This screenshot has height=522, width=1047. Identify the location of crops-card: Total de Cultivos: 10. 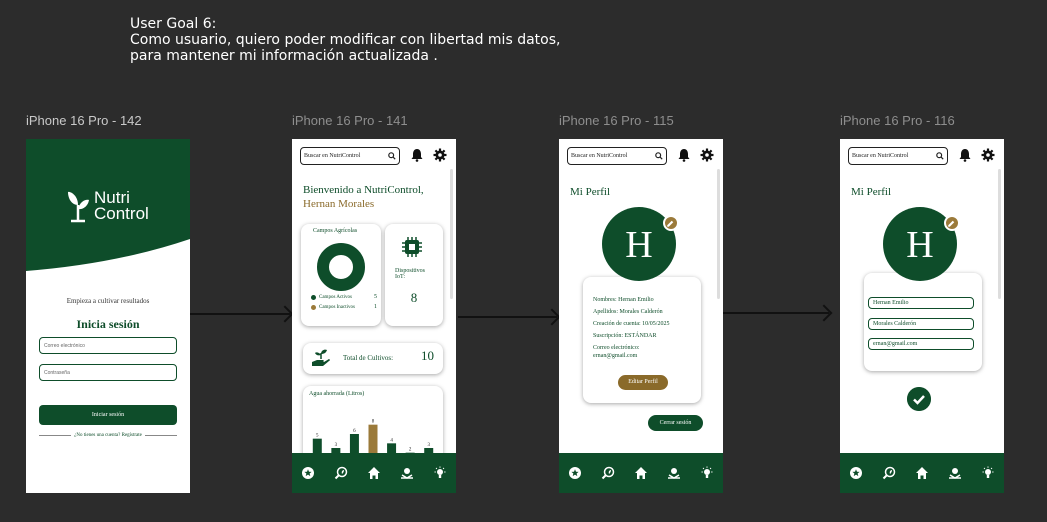
(373, 358).